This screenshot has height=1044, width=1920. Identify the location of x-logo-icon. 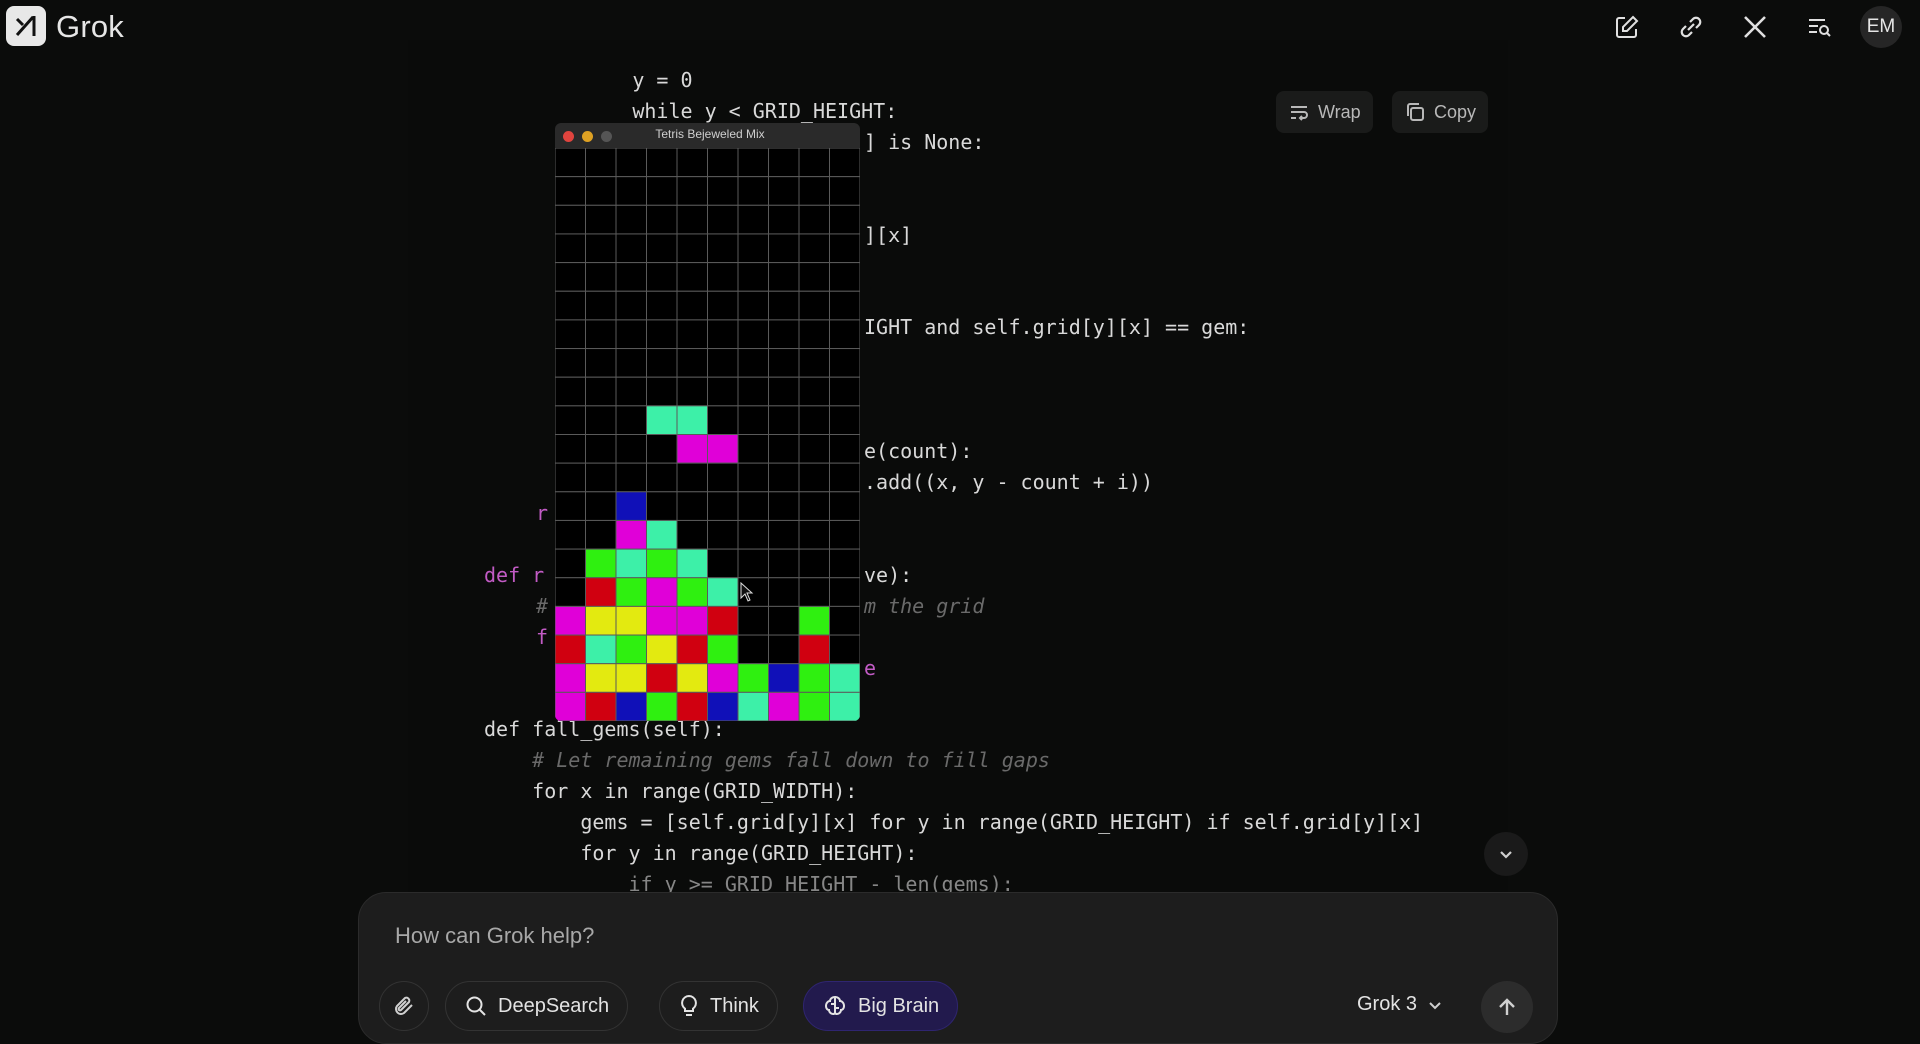
(1755, 27).